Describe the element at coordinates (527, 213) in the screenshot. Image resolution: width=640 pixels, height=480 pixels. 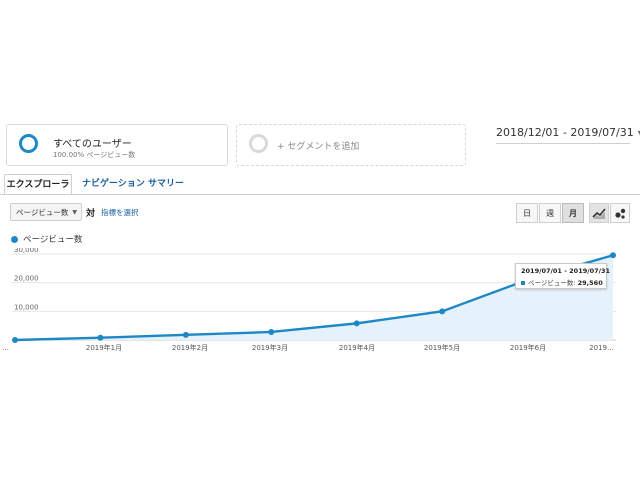
I see `granularity-day-button: 日` at that location.